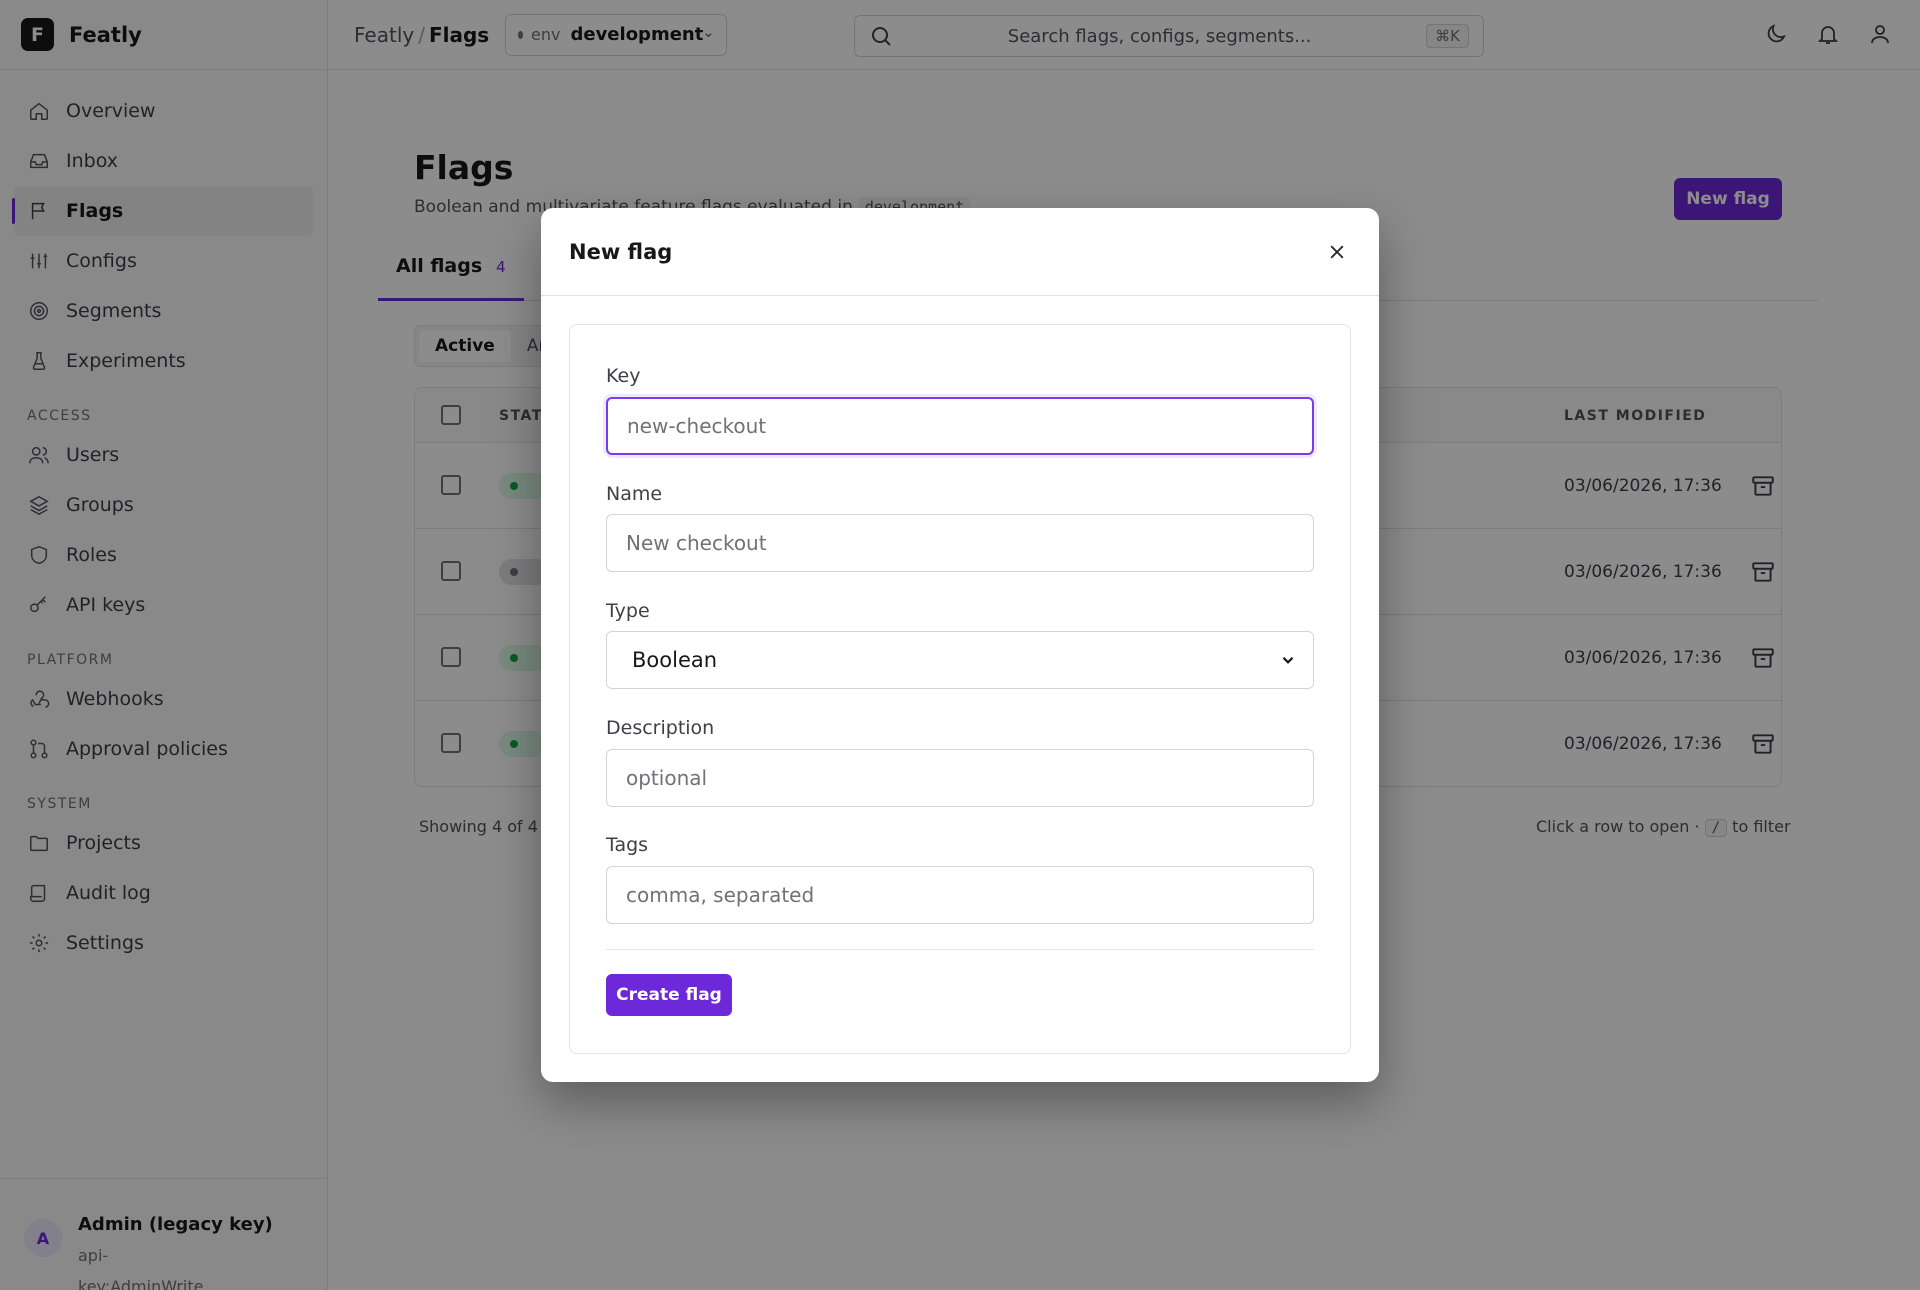  I want to click on close-icon, so click(1337, 251).